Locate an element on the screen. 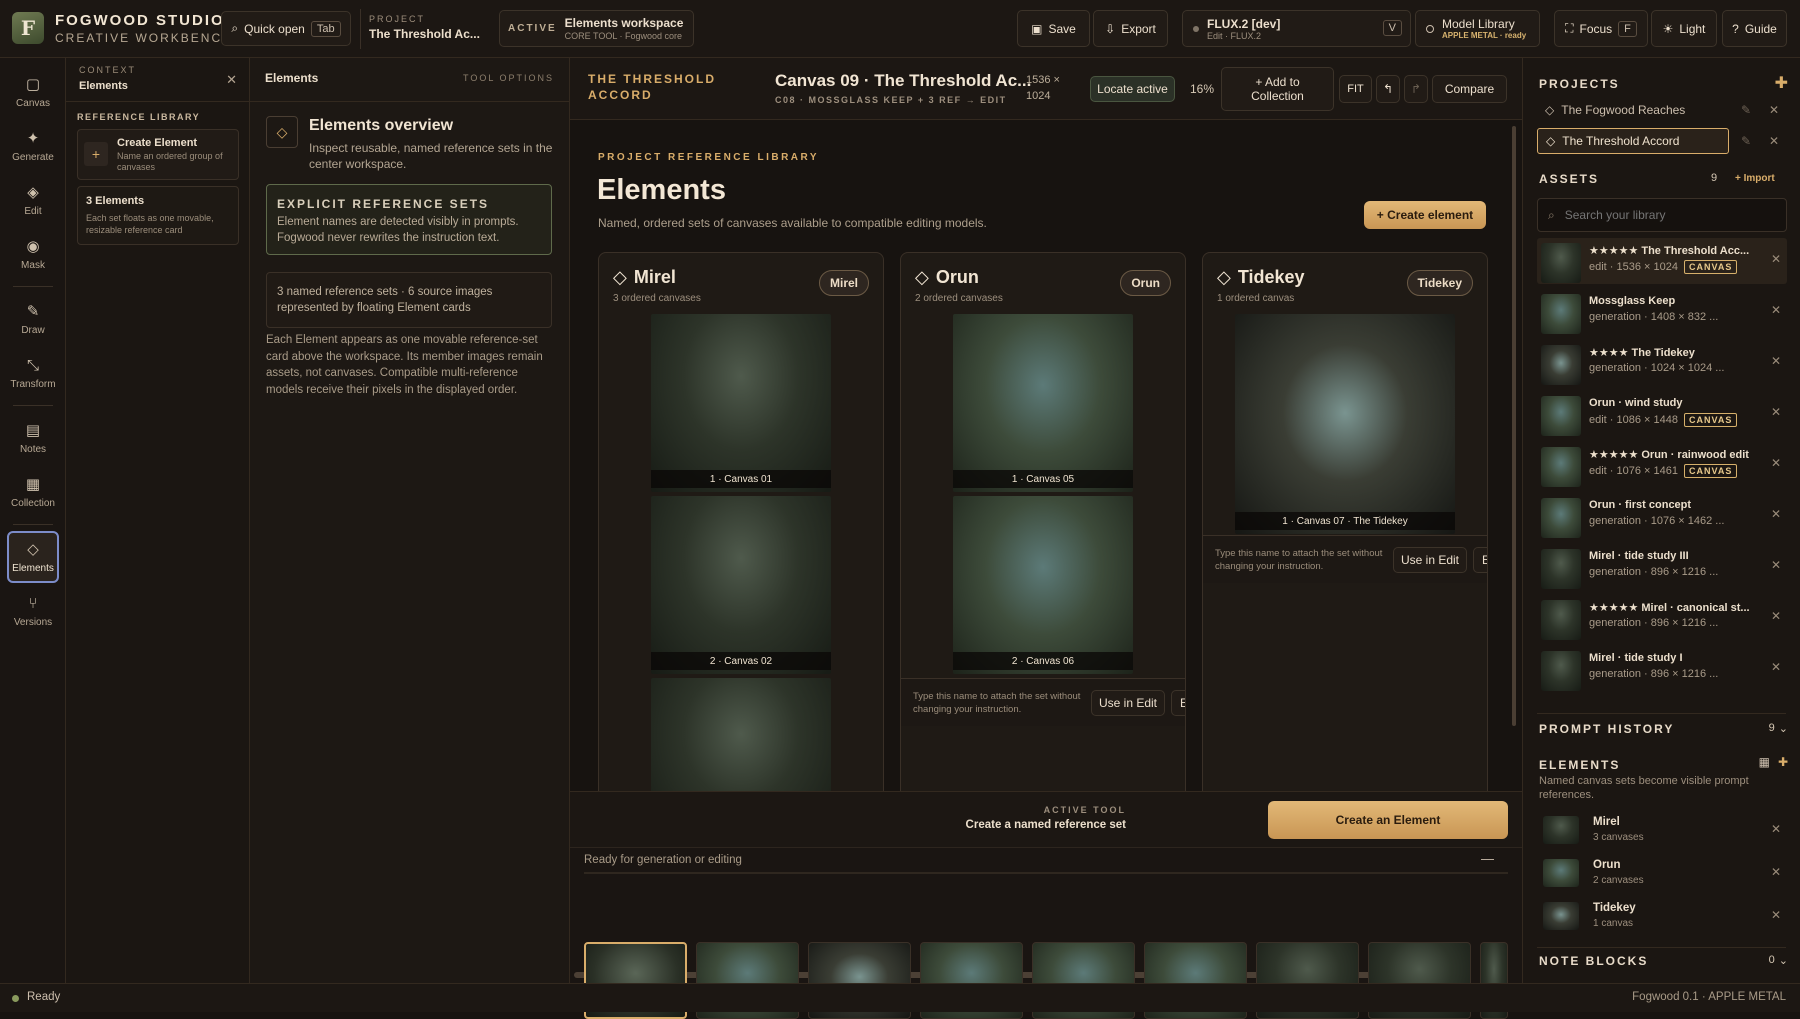  element-image: 1 · Canvas 07 · The Tidekey is located at coordinates (1345, 424).